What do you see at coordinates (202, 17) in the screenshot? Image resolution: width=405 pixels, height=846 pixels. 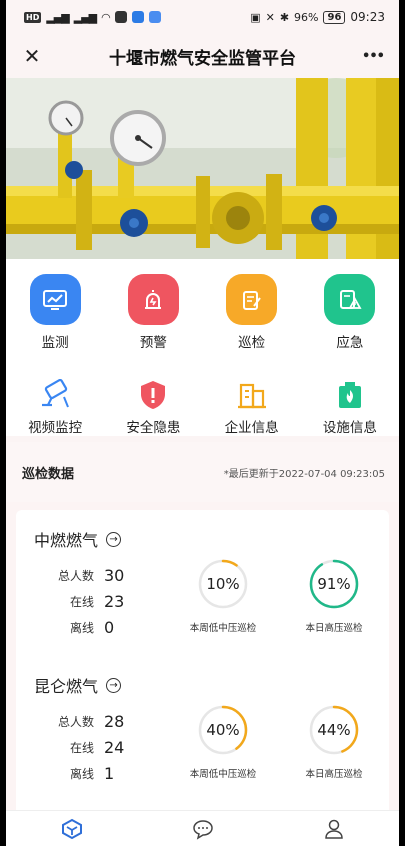 I see `status-bar: HD ▂▄▆ ▂▄▆ ◠ ▣ ✕ ✱ 96% 96 09:23` at bounding box center [202, 17].